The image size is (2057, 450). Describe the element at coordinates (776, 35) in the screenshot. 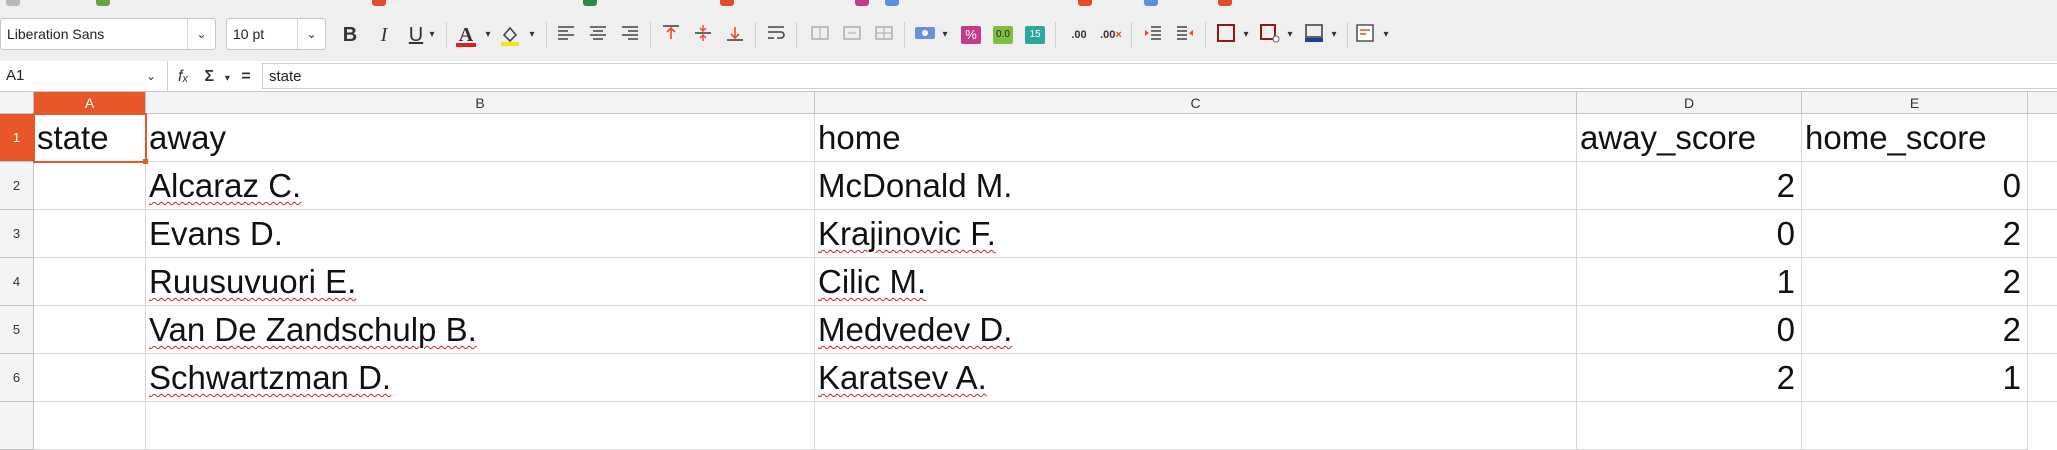

I see `wrap-text-icon` at that location.